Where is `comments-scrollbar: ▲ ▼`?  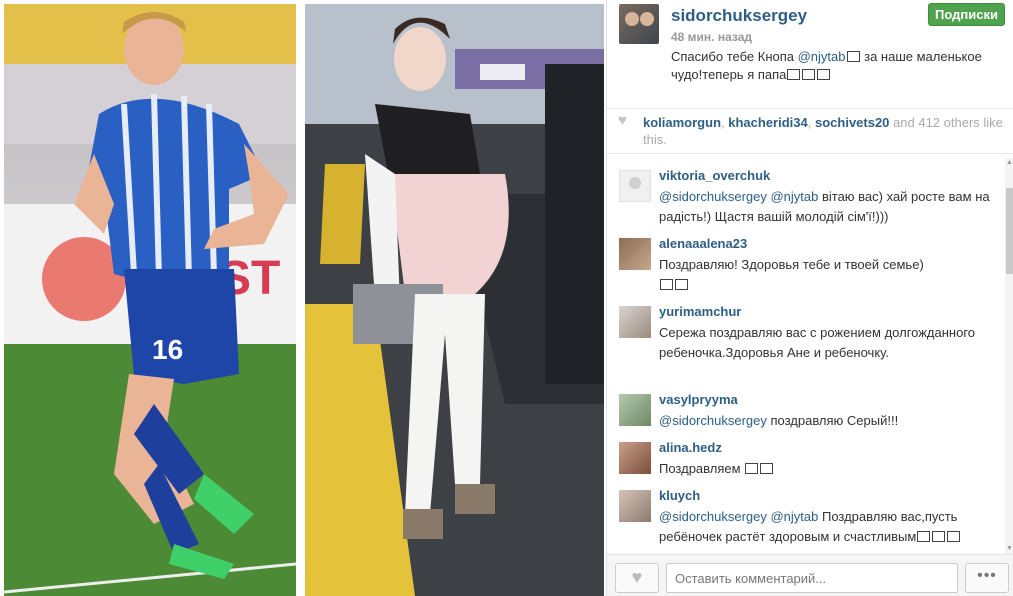 comments-scrollbar: ▲ ▼ is located at coordinates (1009, 356).